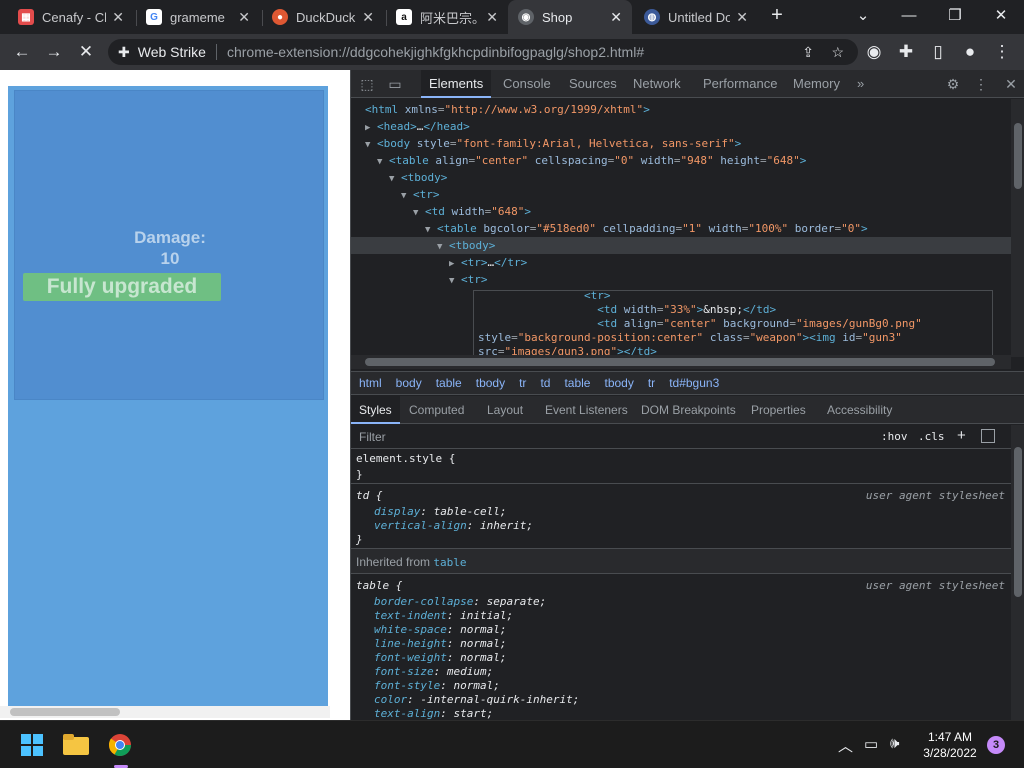 The width and height of the screenshot is (1024, 768). What do you see at coordinates (1002, 52) in the screenshot?
I see `menu-dots-icon: ⋮` at bounding box center [1002, 52].